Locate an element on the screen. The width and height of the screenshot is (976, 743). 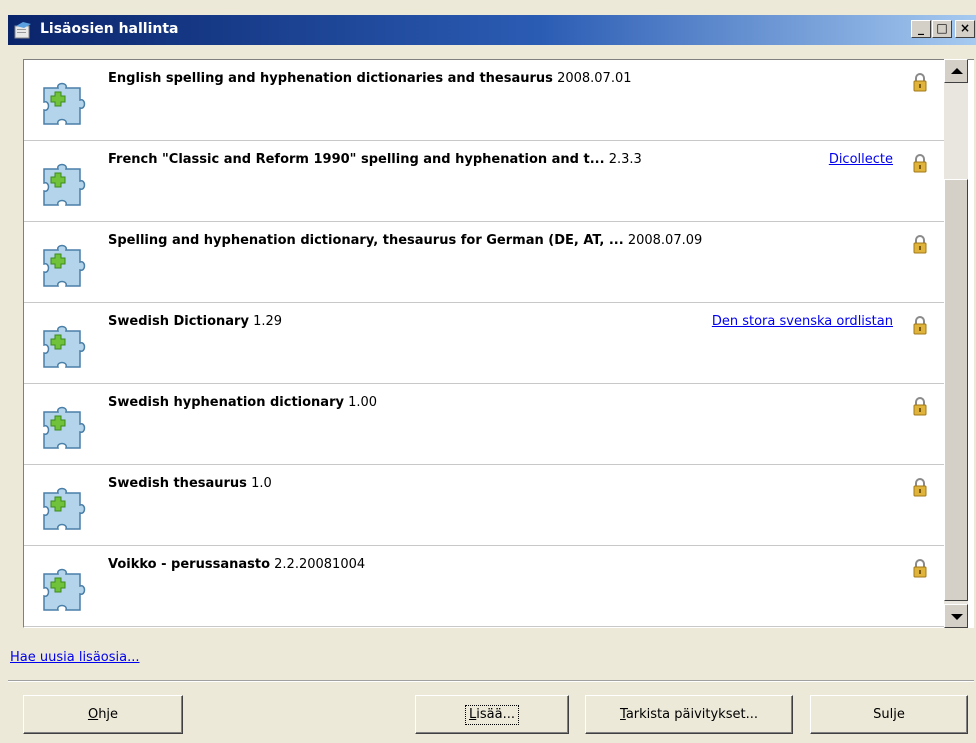
scroll-thumb is located at coordinates (956, 390).